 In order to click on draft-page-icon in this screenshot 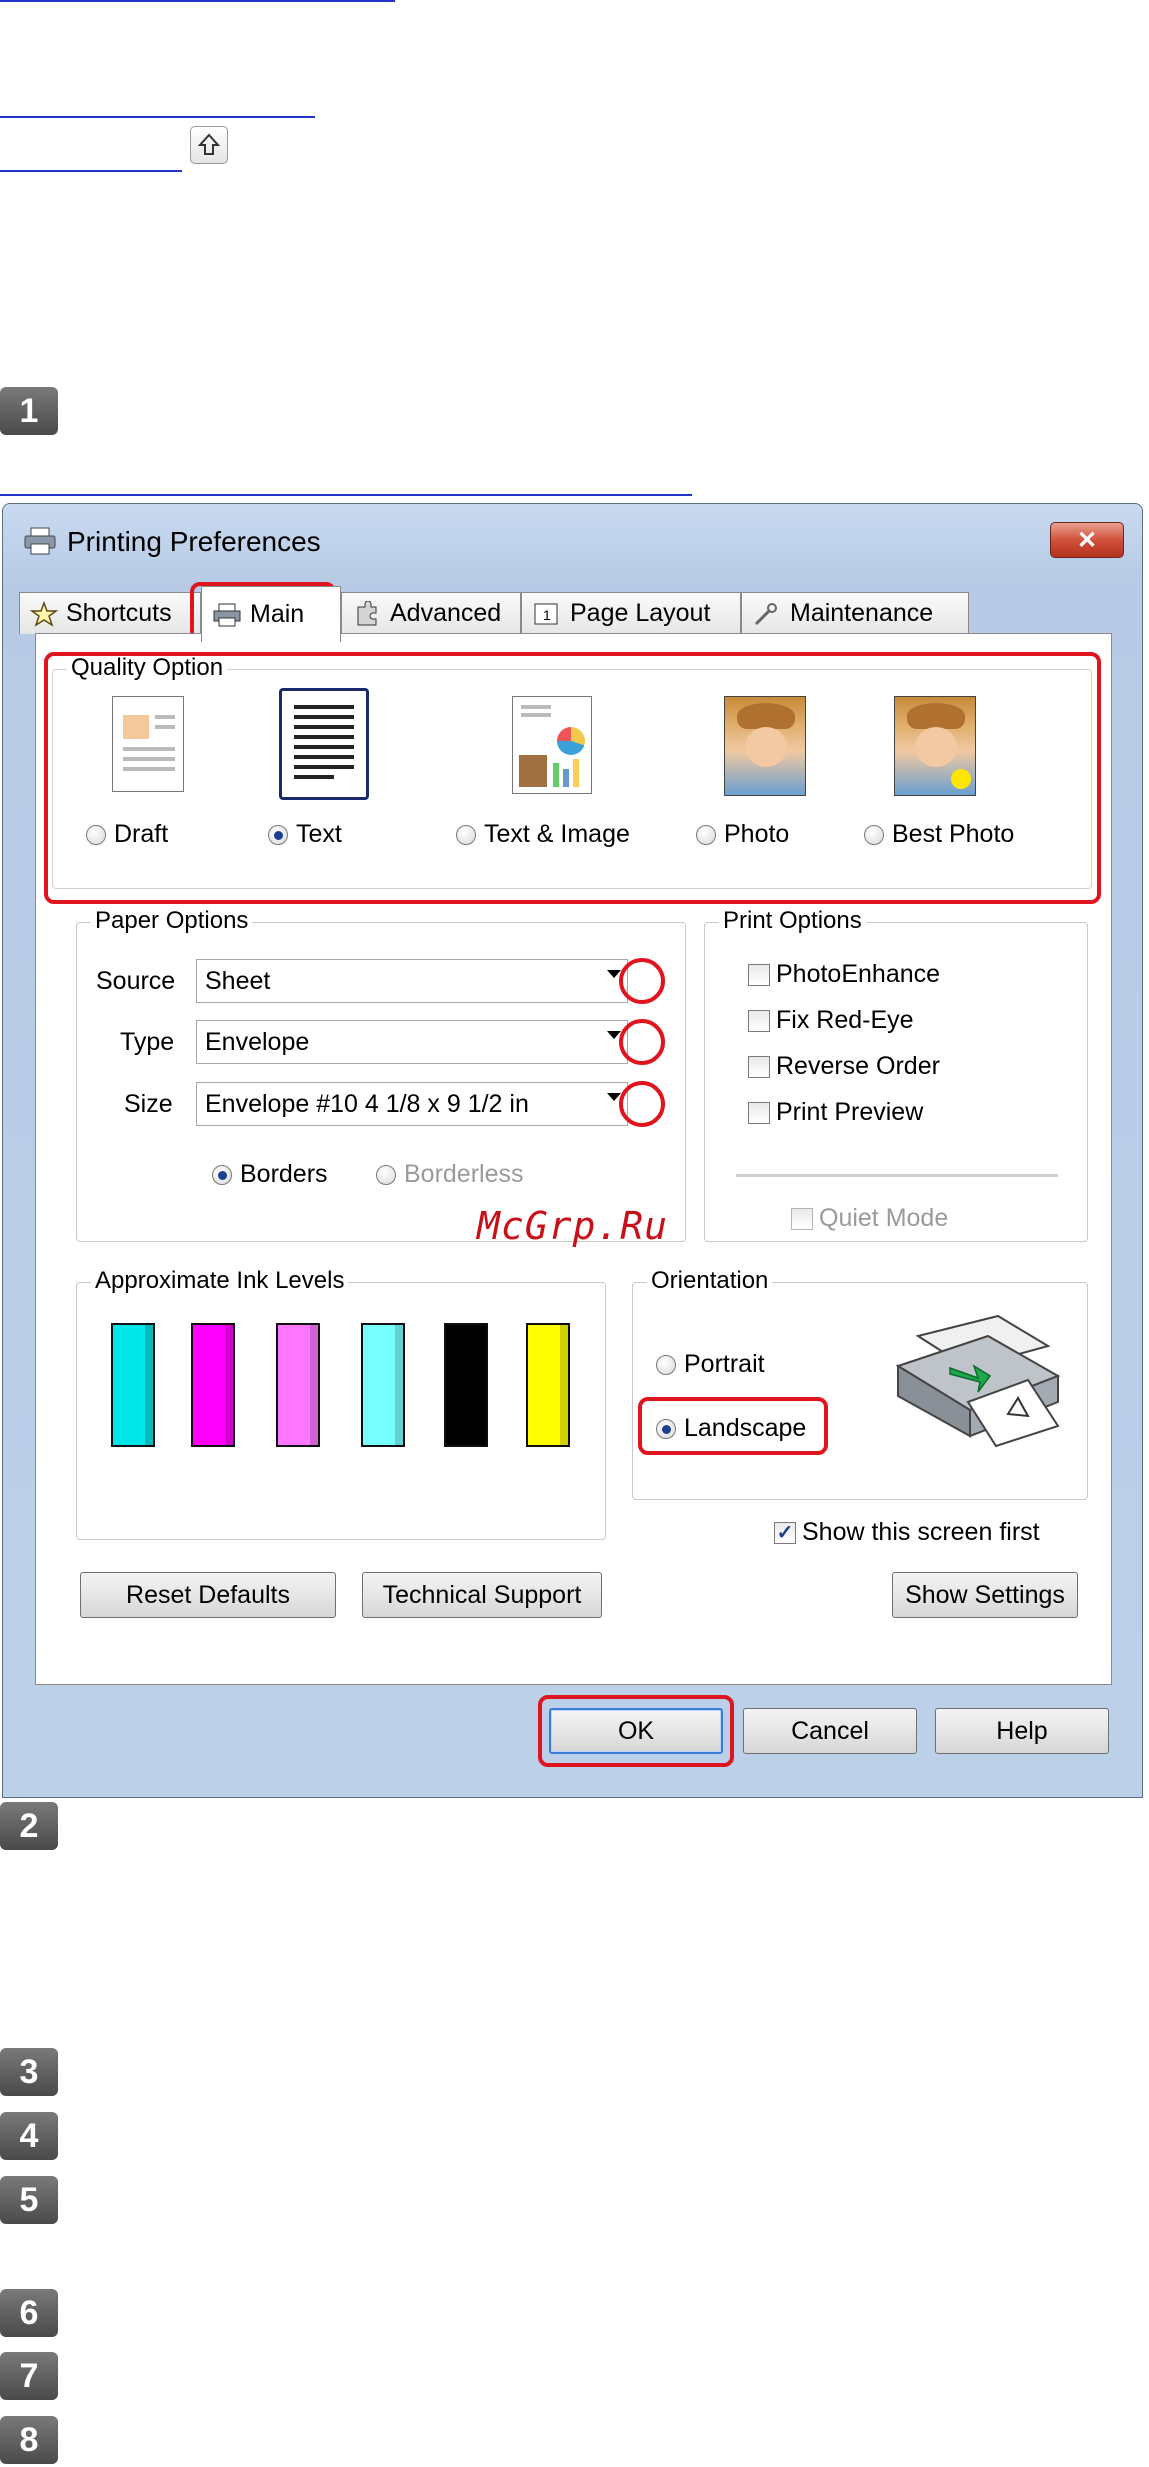, I will do `click(148, 744)`.